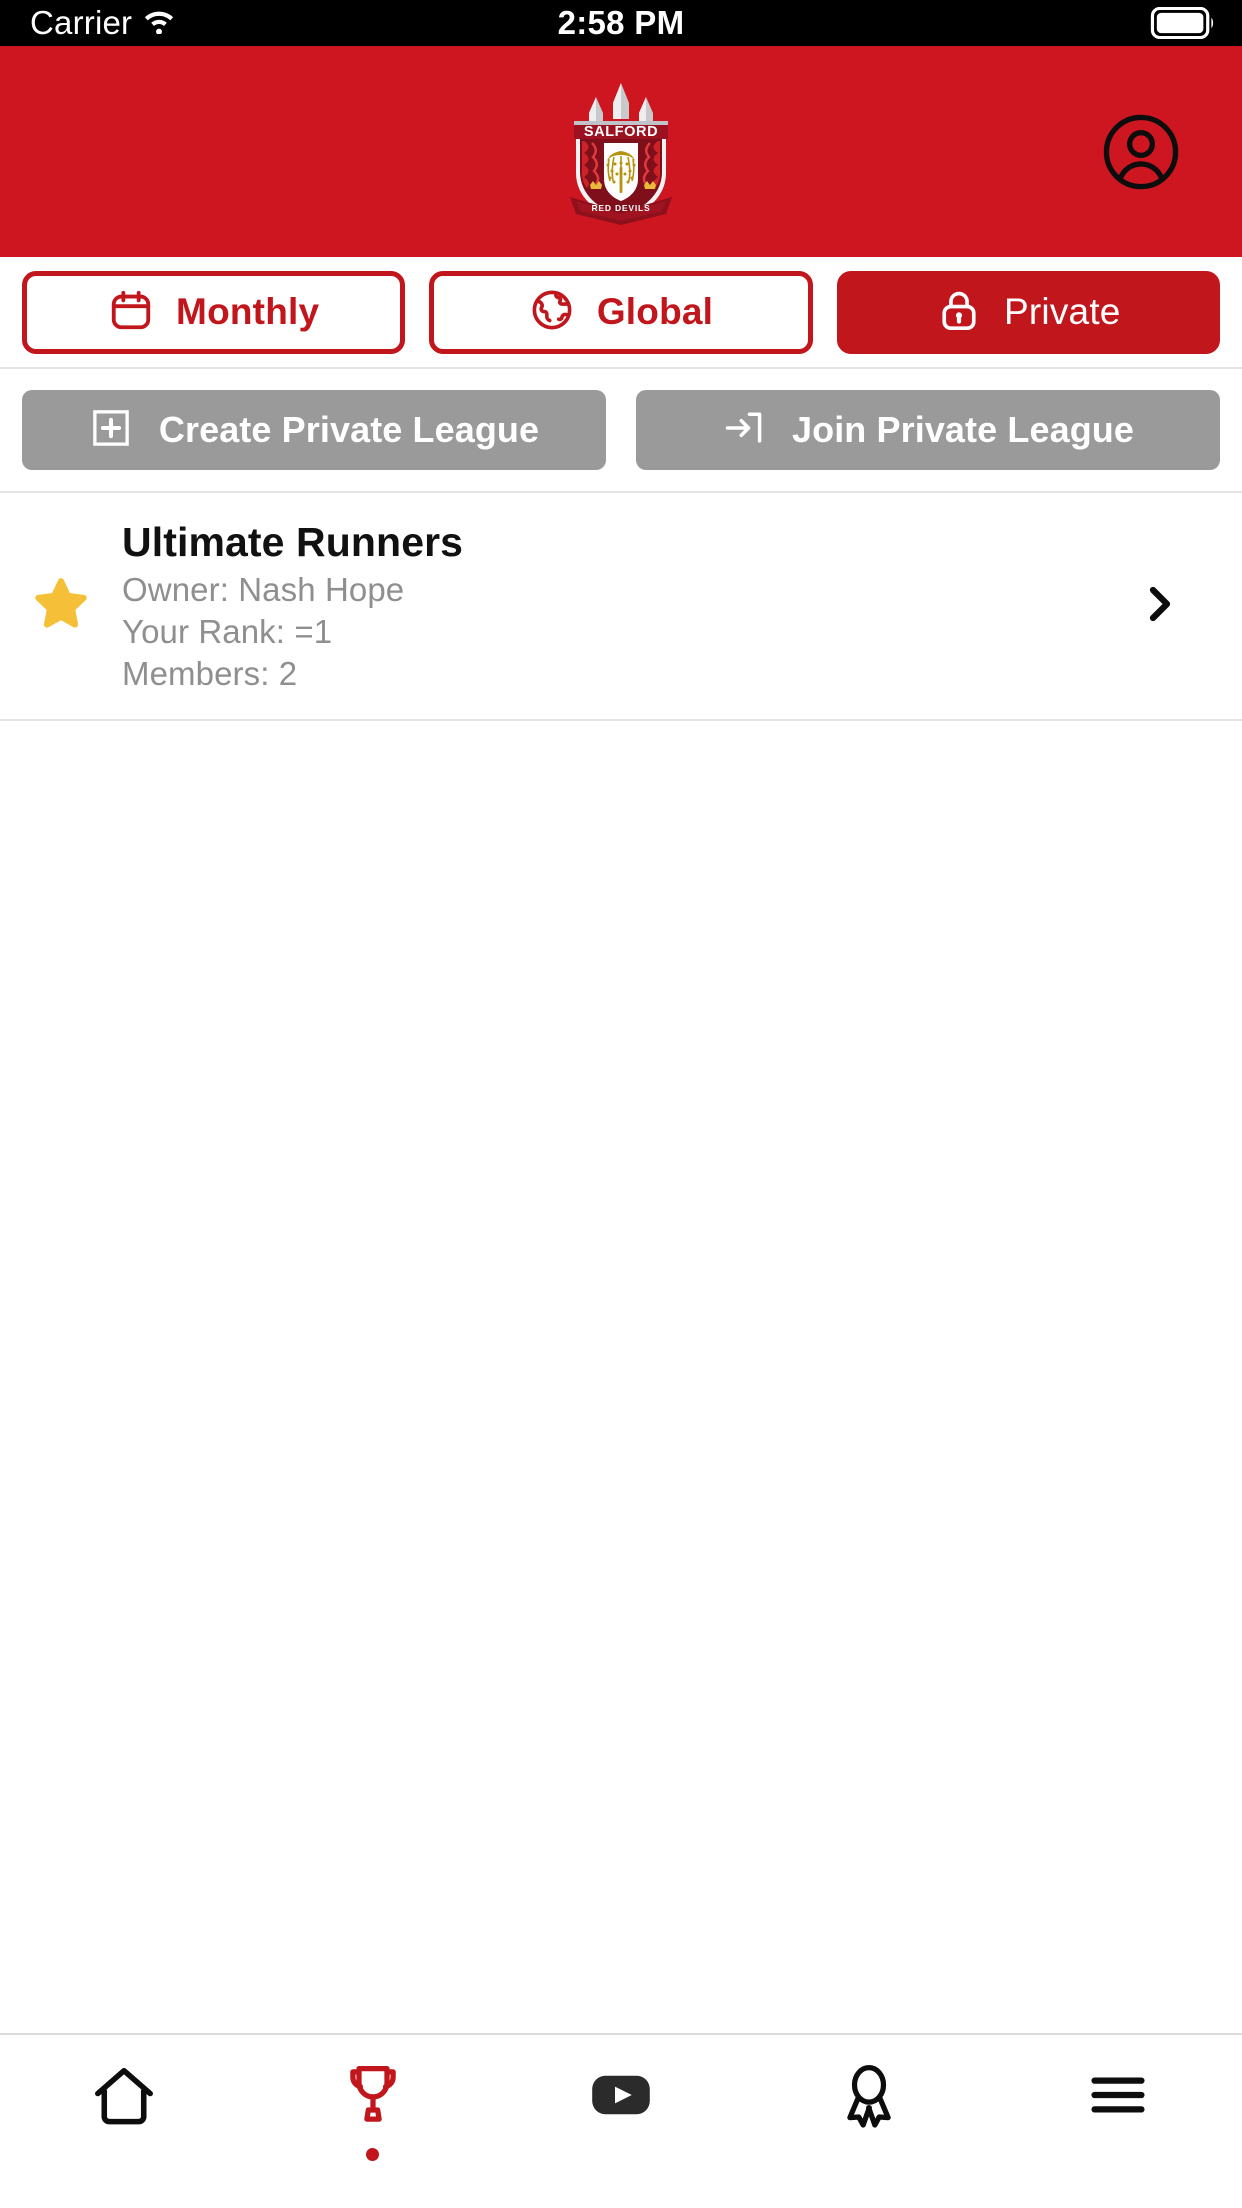 The image size is (1242, 2208). Describe the element at coordinates (655, 311) in the screenshot. I see `tab-global-label: Global` at that location.